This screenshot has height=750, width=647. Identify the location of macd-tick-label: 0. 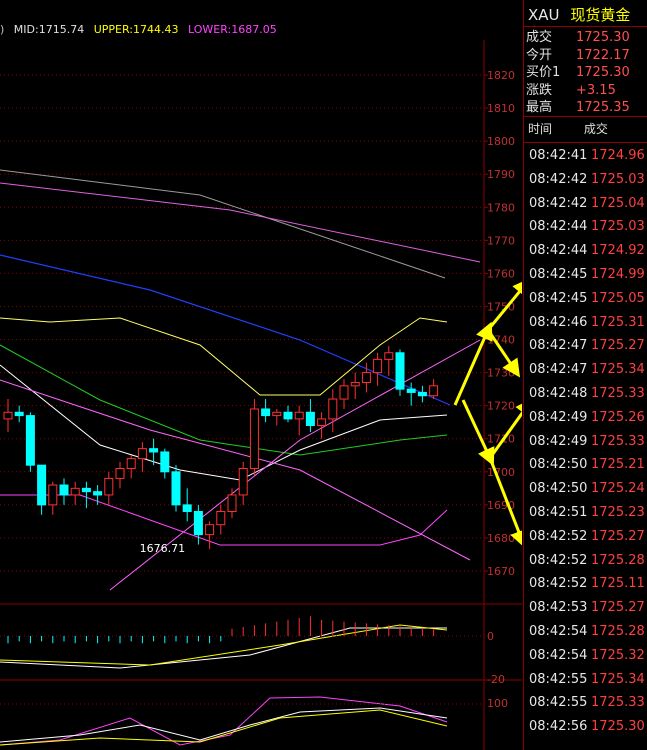
(490, 636).